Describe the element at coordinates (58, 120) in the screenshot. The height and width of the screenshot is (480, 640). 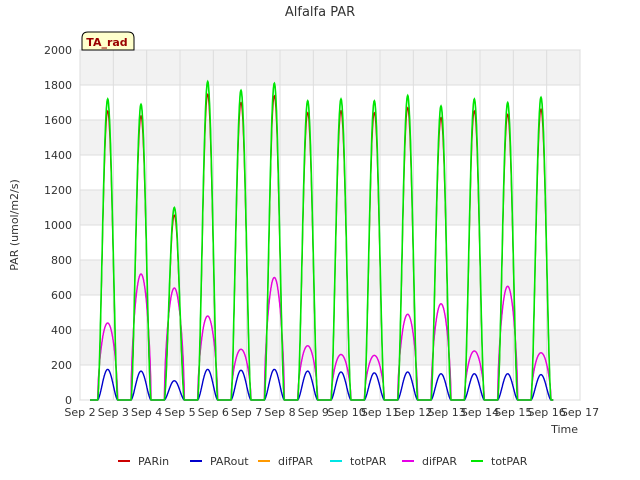
I see `y-tick-label: 1600` at that location.